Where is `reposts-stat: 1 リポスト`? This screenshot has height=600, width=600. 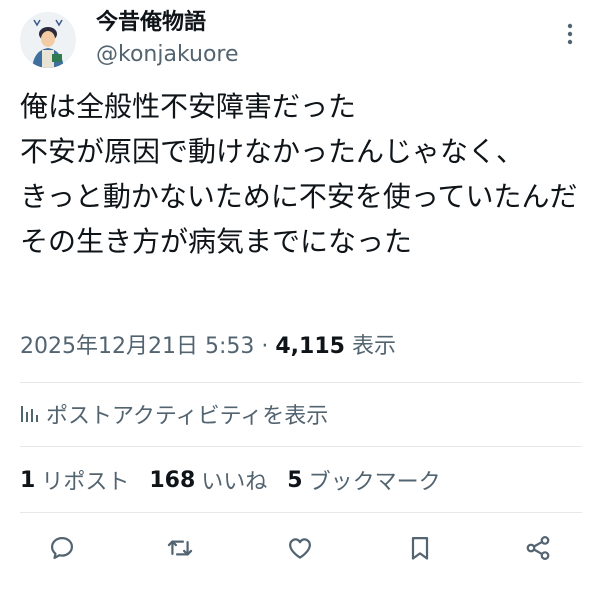 reposts-stat: 1 リポスト is located at coordinates (74, 480).